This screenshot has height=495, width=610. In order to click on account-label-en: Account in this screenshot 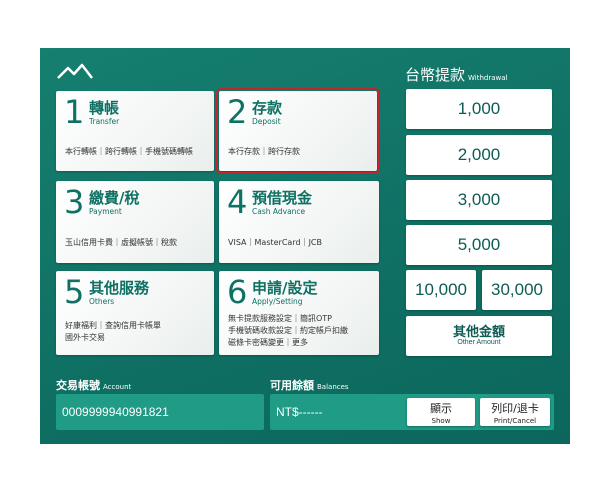, I will do `click(117, 387)`.